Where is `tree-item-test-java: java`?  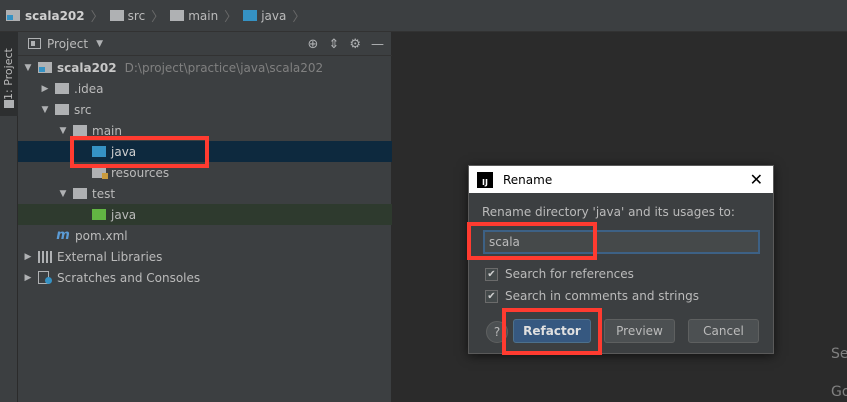 tree-item-test-java: java is located at coordinates (205, 214).